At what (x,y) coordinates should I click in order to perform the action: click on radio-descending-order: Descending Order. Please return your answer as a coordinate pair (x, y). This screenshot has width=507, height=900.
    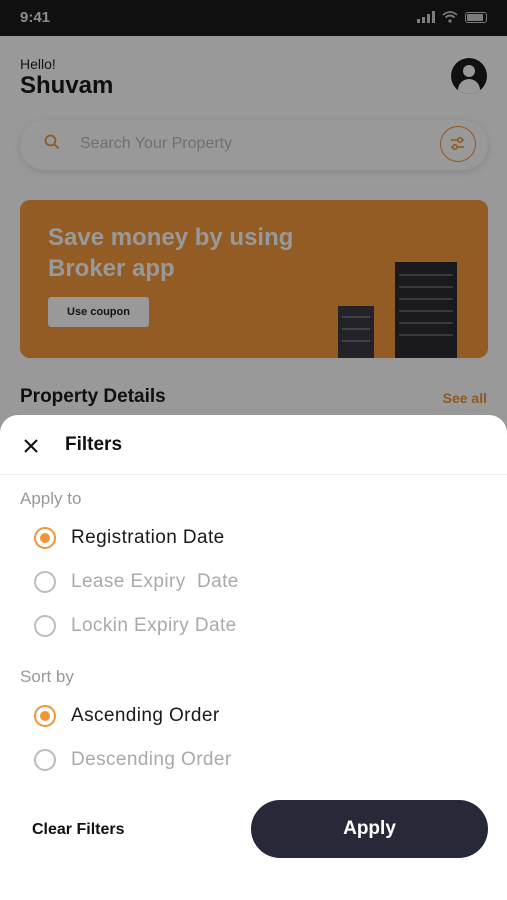
    Looking at the image, I should click on (133, 760).